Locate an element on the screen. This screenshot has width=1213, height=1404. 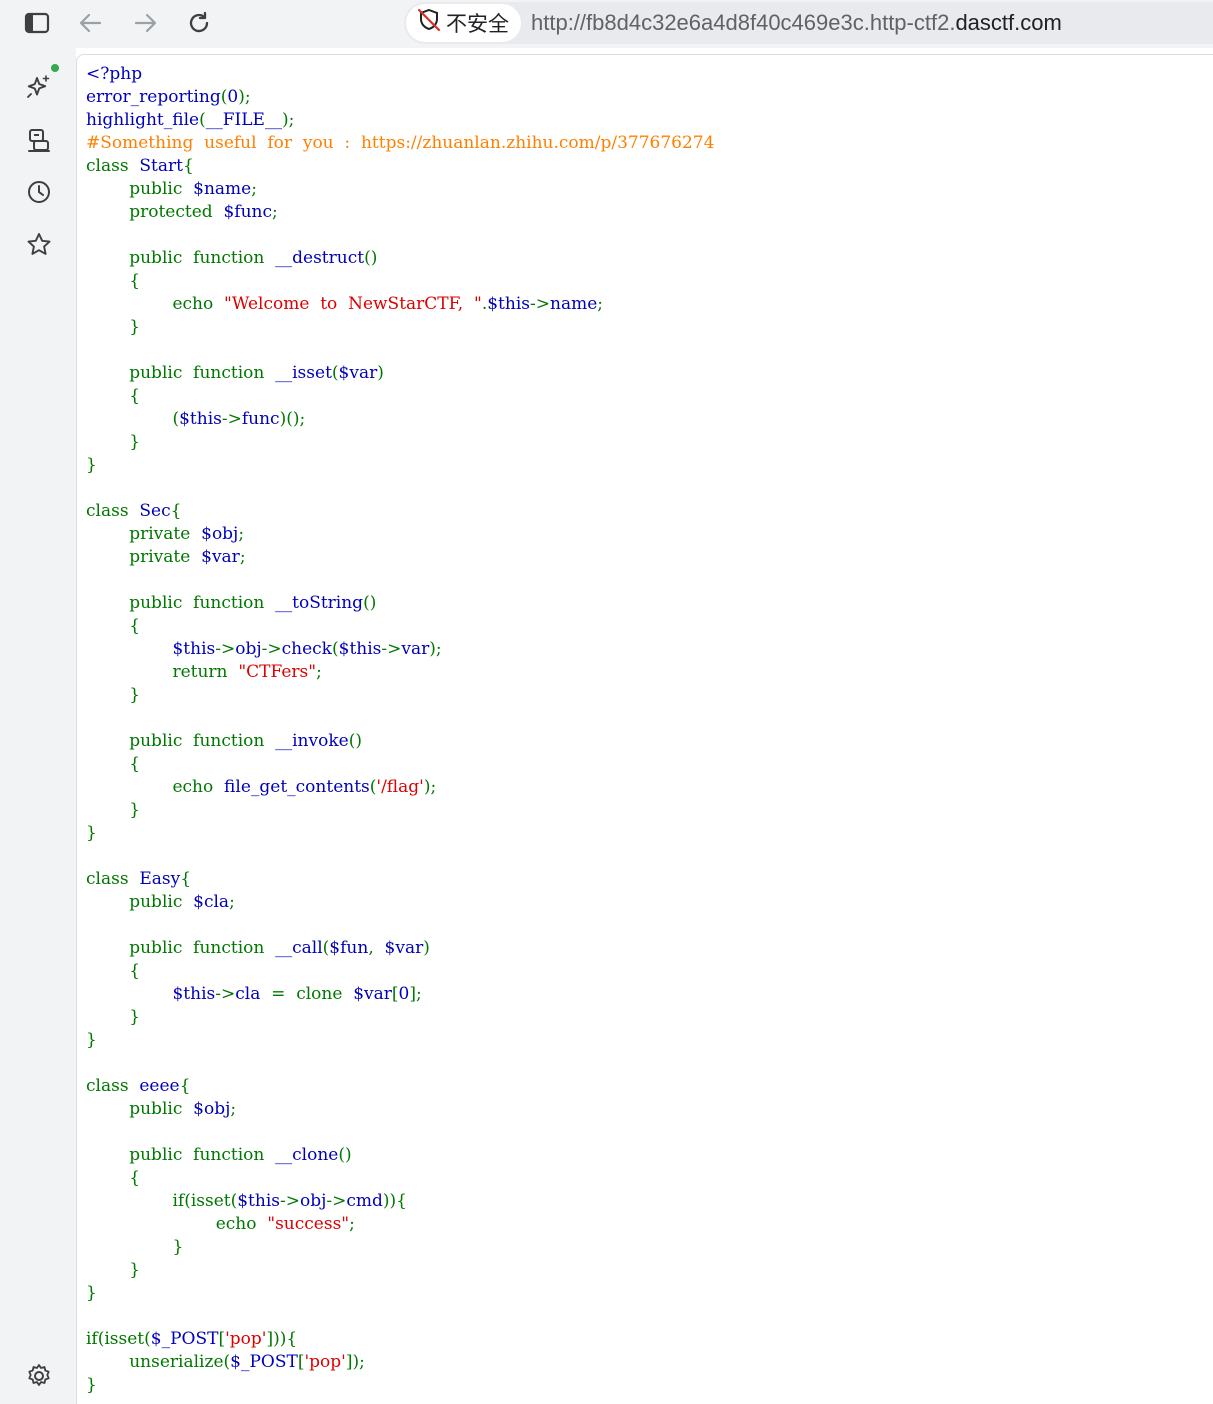
back-arrow-icon is located at coordinates (91, 23).